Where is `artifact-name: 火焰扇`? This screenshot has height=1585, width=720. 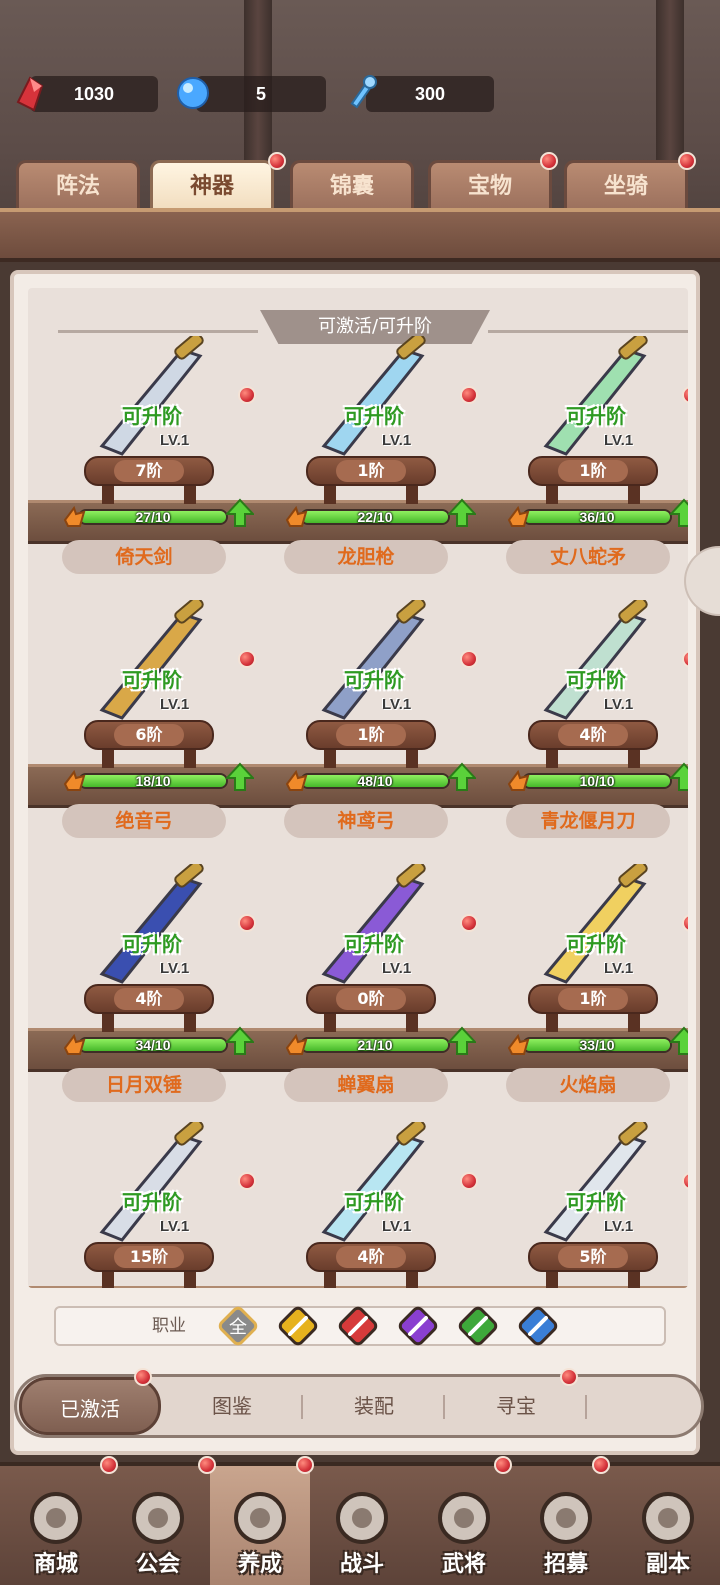 artifact-name: 火焰扇 is located at coordinates (588, 1085).